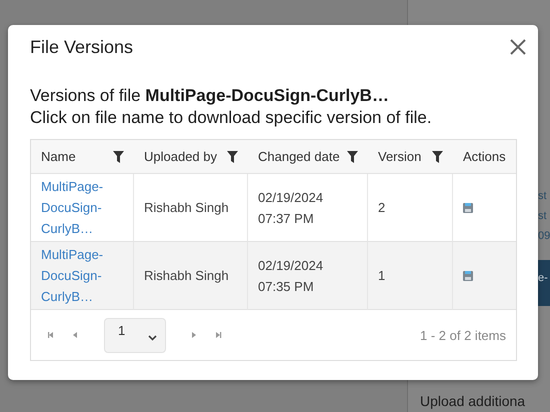 Image resolution: width=550 pixels, height=412 pixels. What do you see at coordinates (75, 335) in the screenshot?
I see `previous-page-button` at bounding box center [75, 335].